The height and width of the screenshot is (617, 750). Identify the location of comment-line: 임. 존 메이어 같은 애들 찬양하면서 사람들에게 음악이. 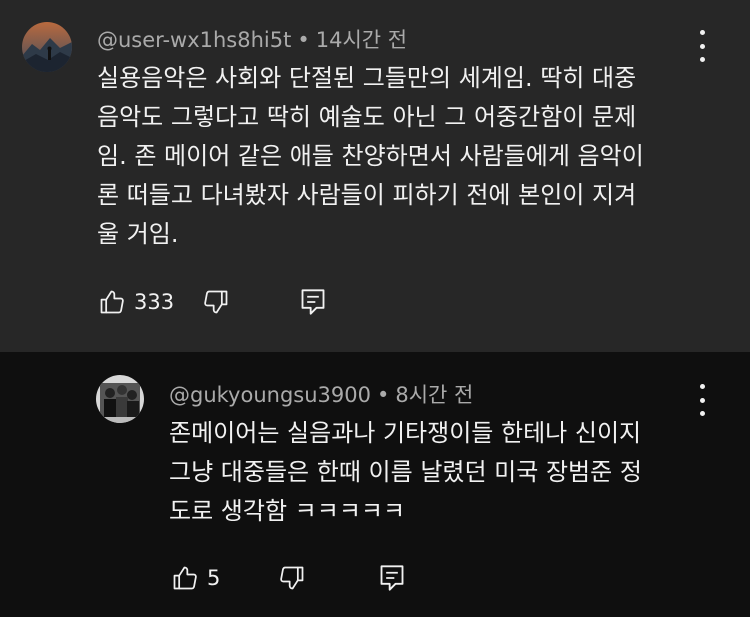
(370, 156).